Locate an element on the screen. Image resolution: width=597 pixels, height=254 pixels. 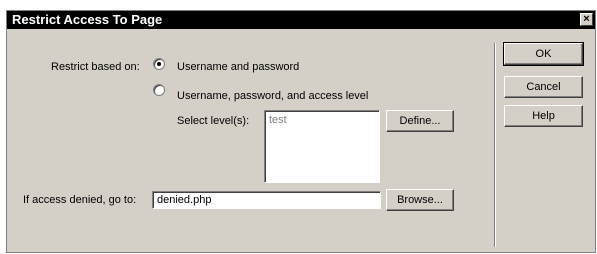
radio-username-password is located at coordinates (159, 64).